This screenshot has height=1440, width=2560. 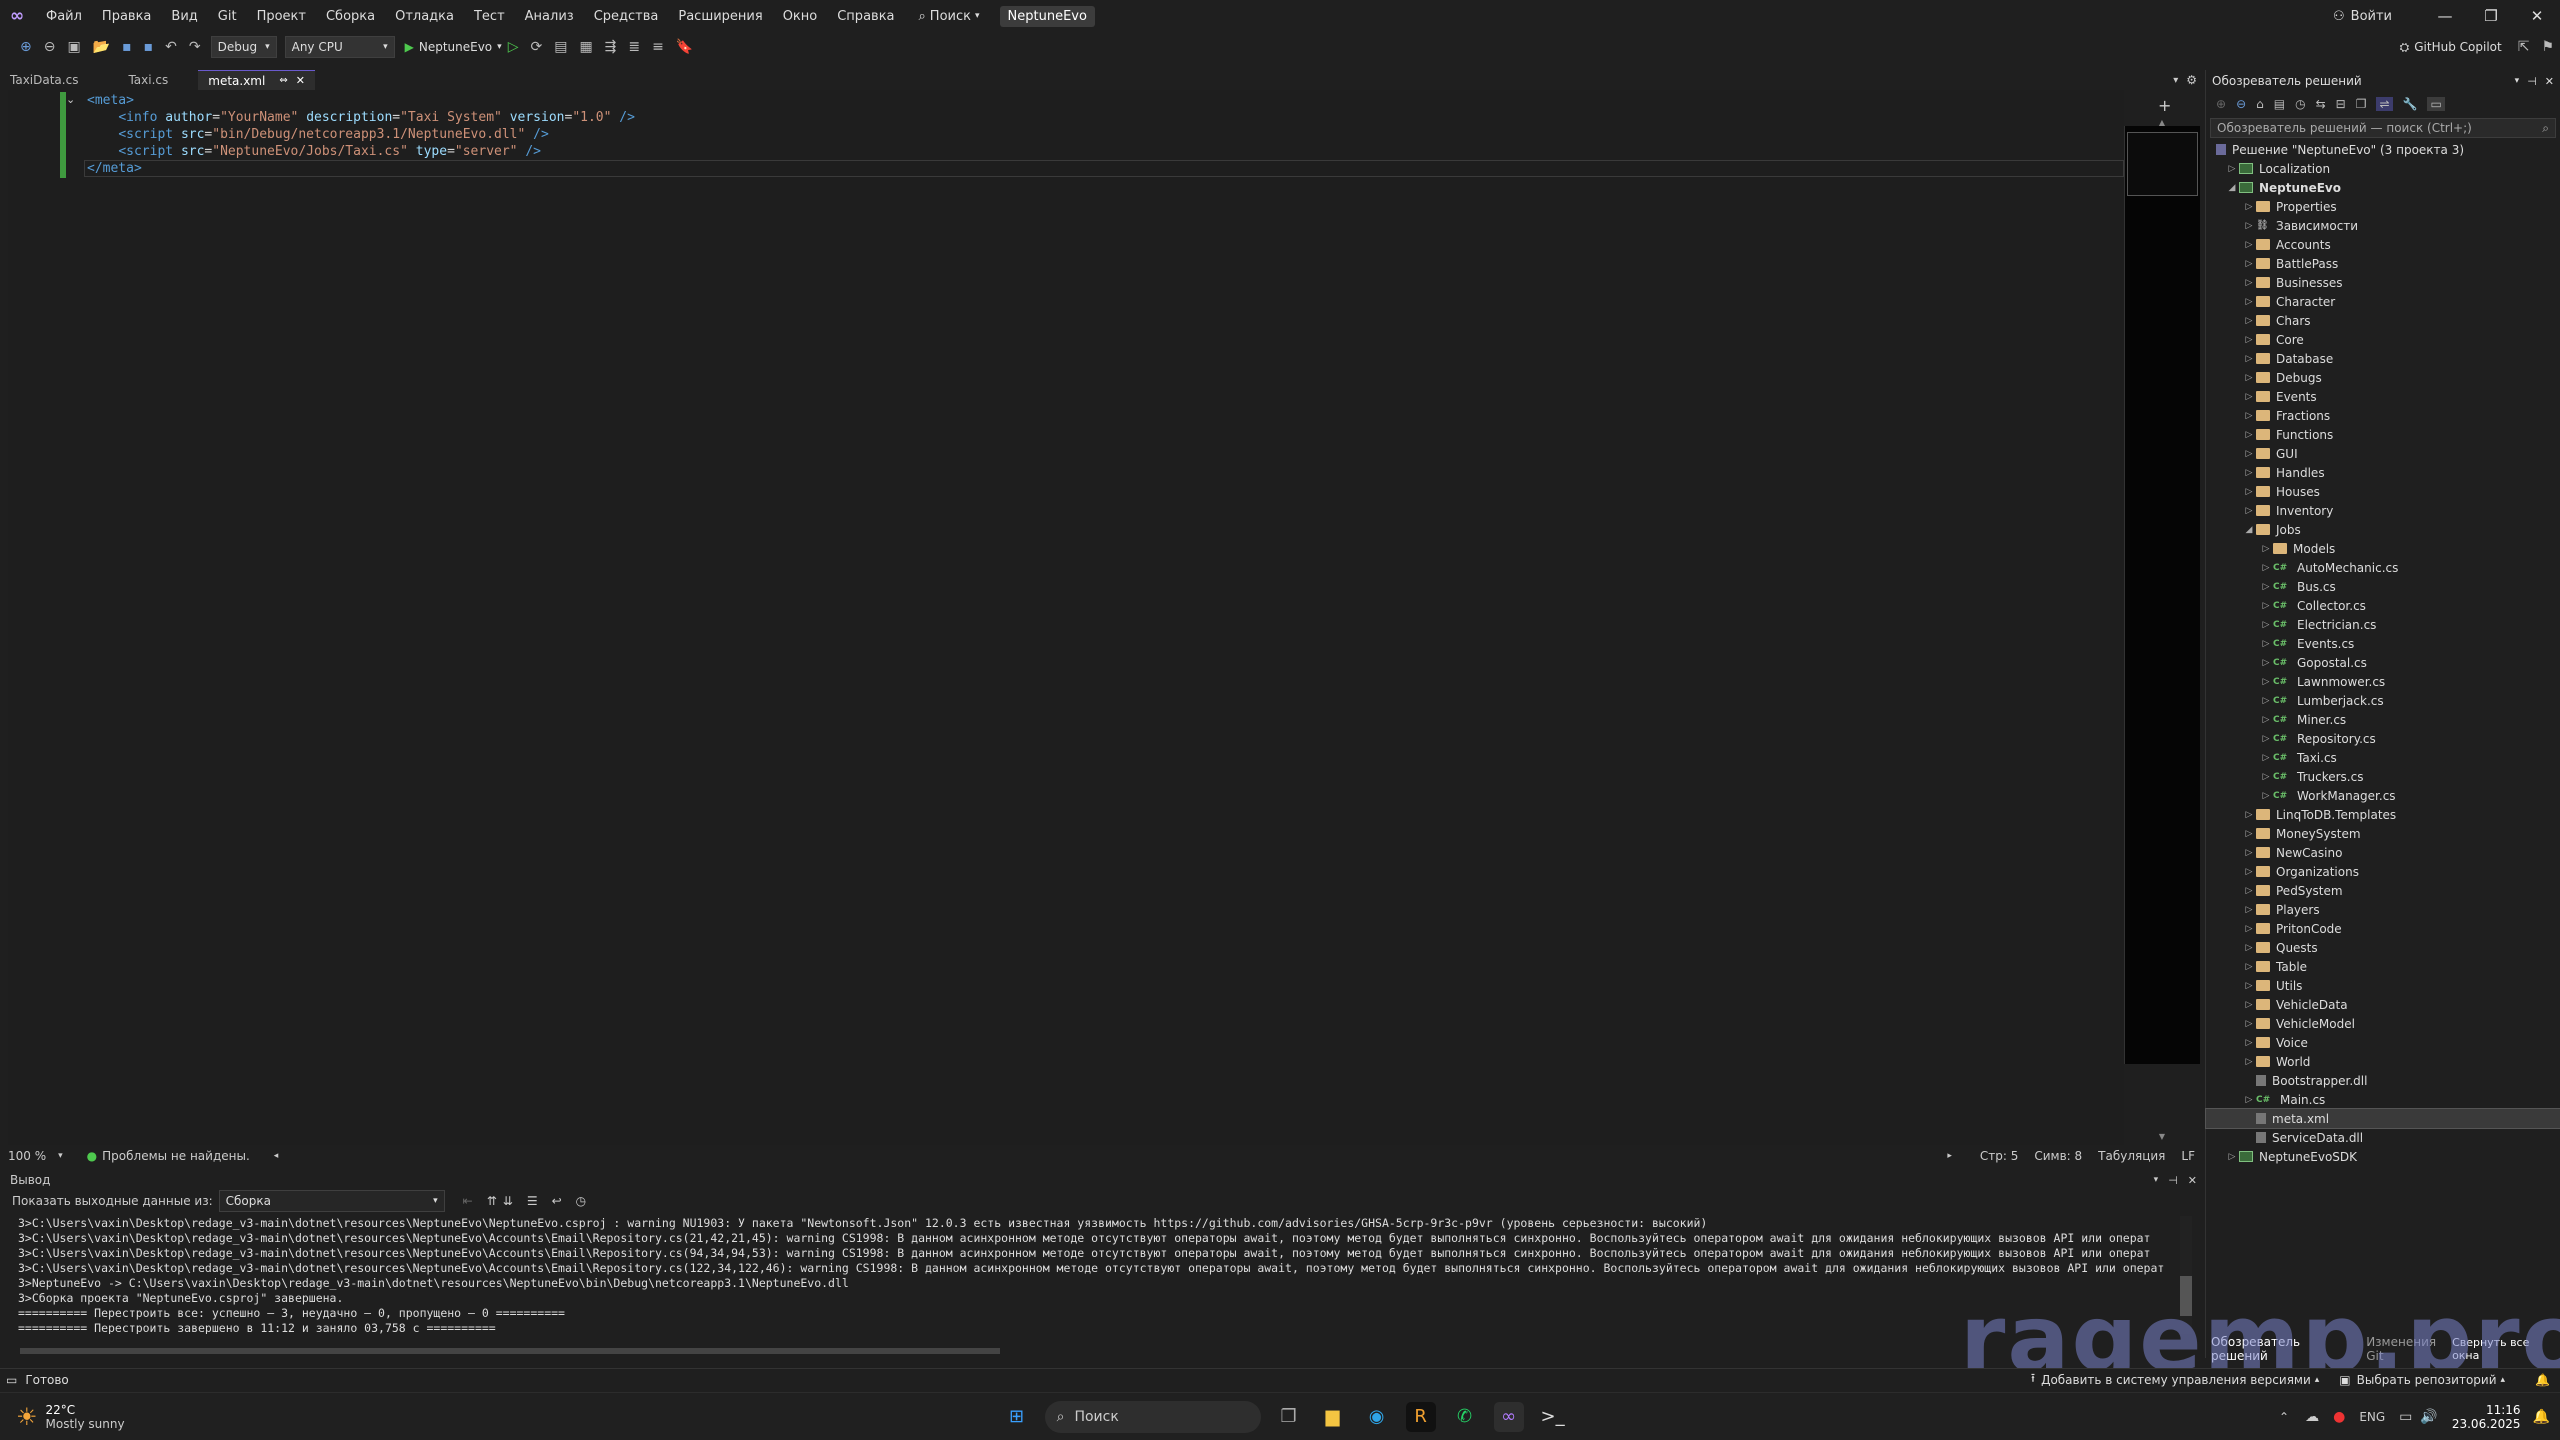 What do you see at coordinates (2341, 104) in the screenshot?
I see `collapse-all-icon: ⊟` at bounding box center [2341, 104].